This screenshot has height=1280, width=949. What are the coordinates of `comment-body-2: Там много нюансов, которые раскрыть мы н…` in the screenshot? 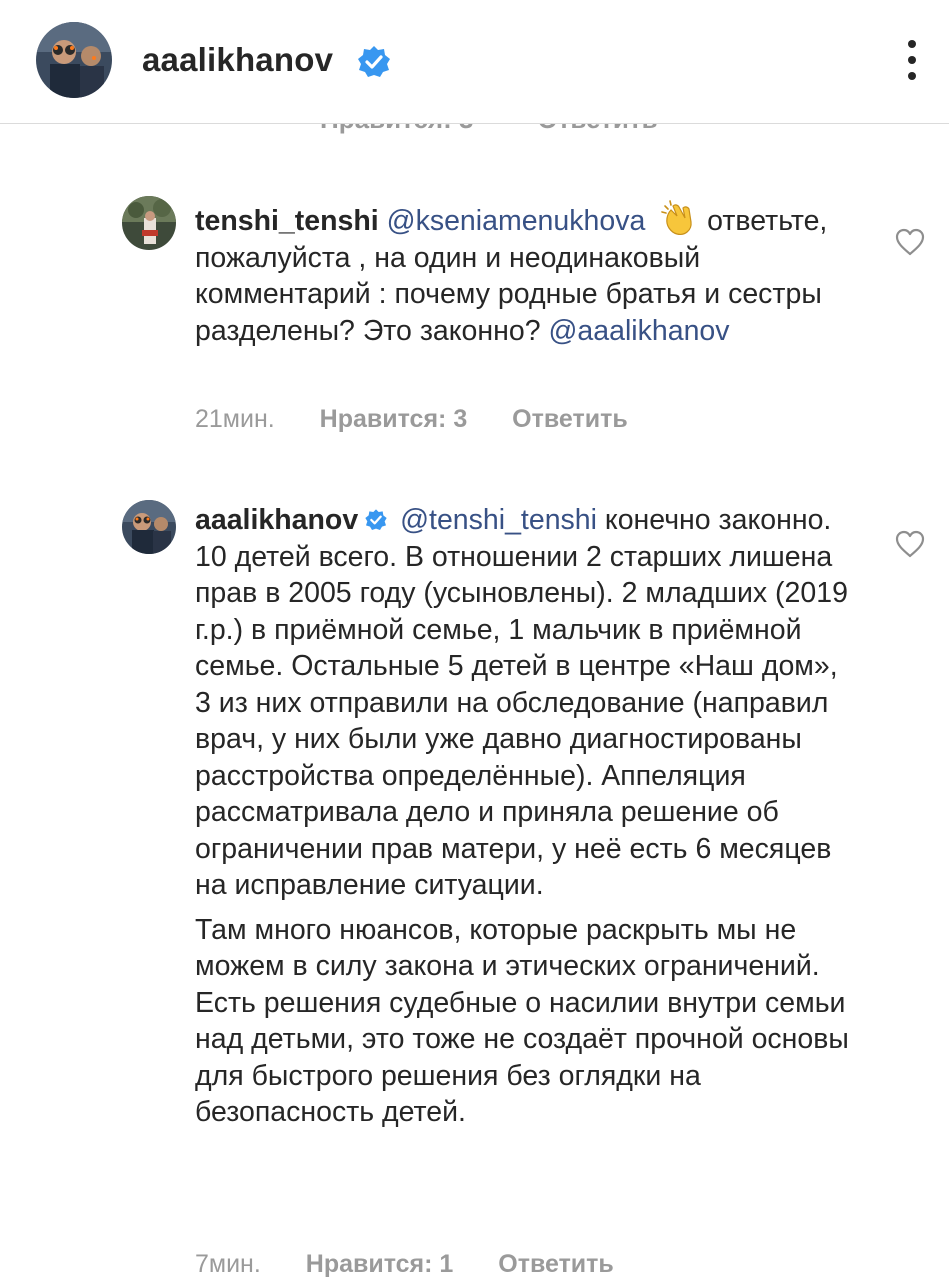 It's located at (522, 1021).